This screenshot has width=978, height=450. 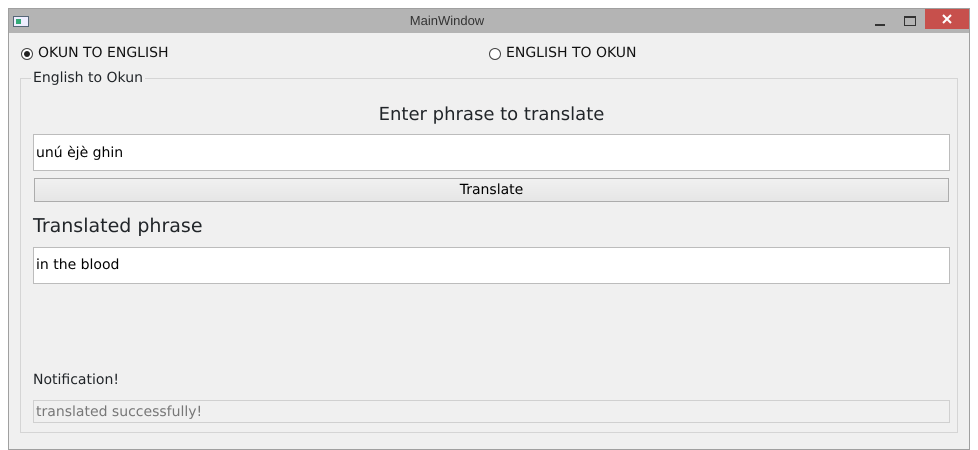 I want to click on close-button, so click(x=947, y=19).